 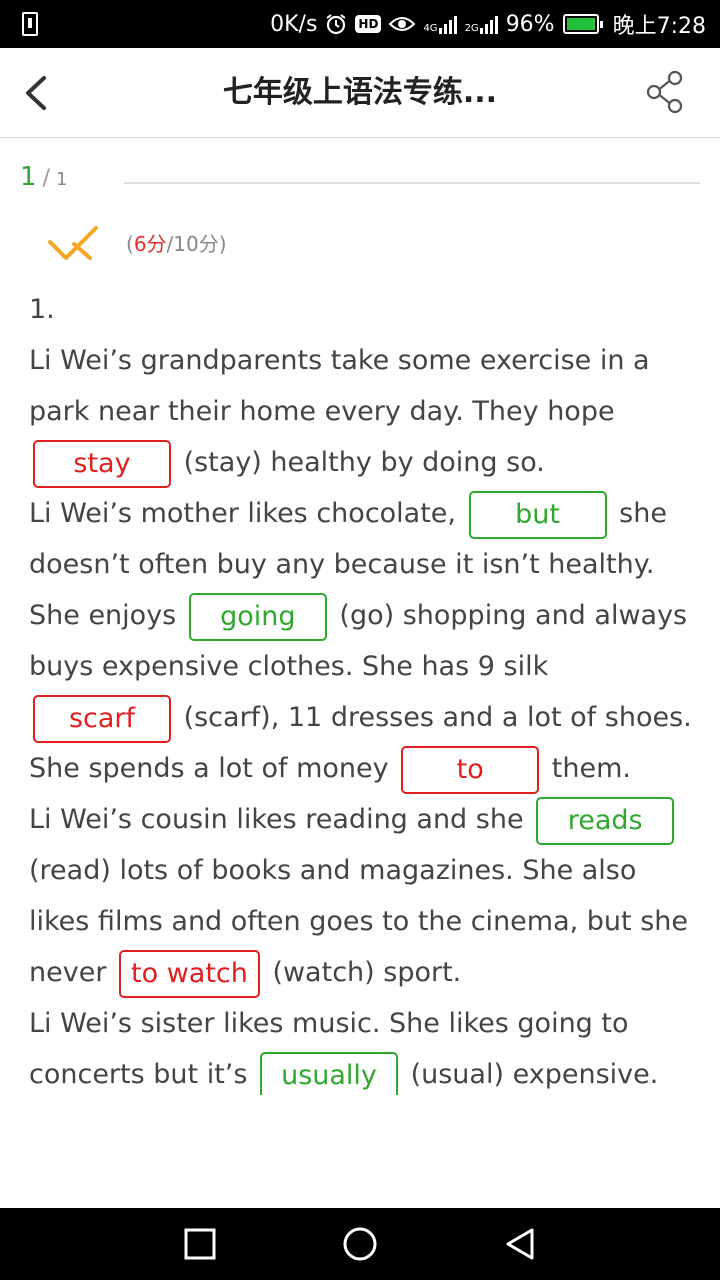 What do you see at coordinates (470, 769) in the screenshot?
I see `answer-blank-wrong: to` at bounding box center [470, 769].